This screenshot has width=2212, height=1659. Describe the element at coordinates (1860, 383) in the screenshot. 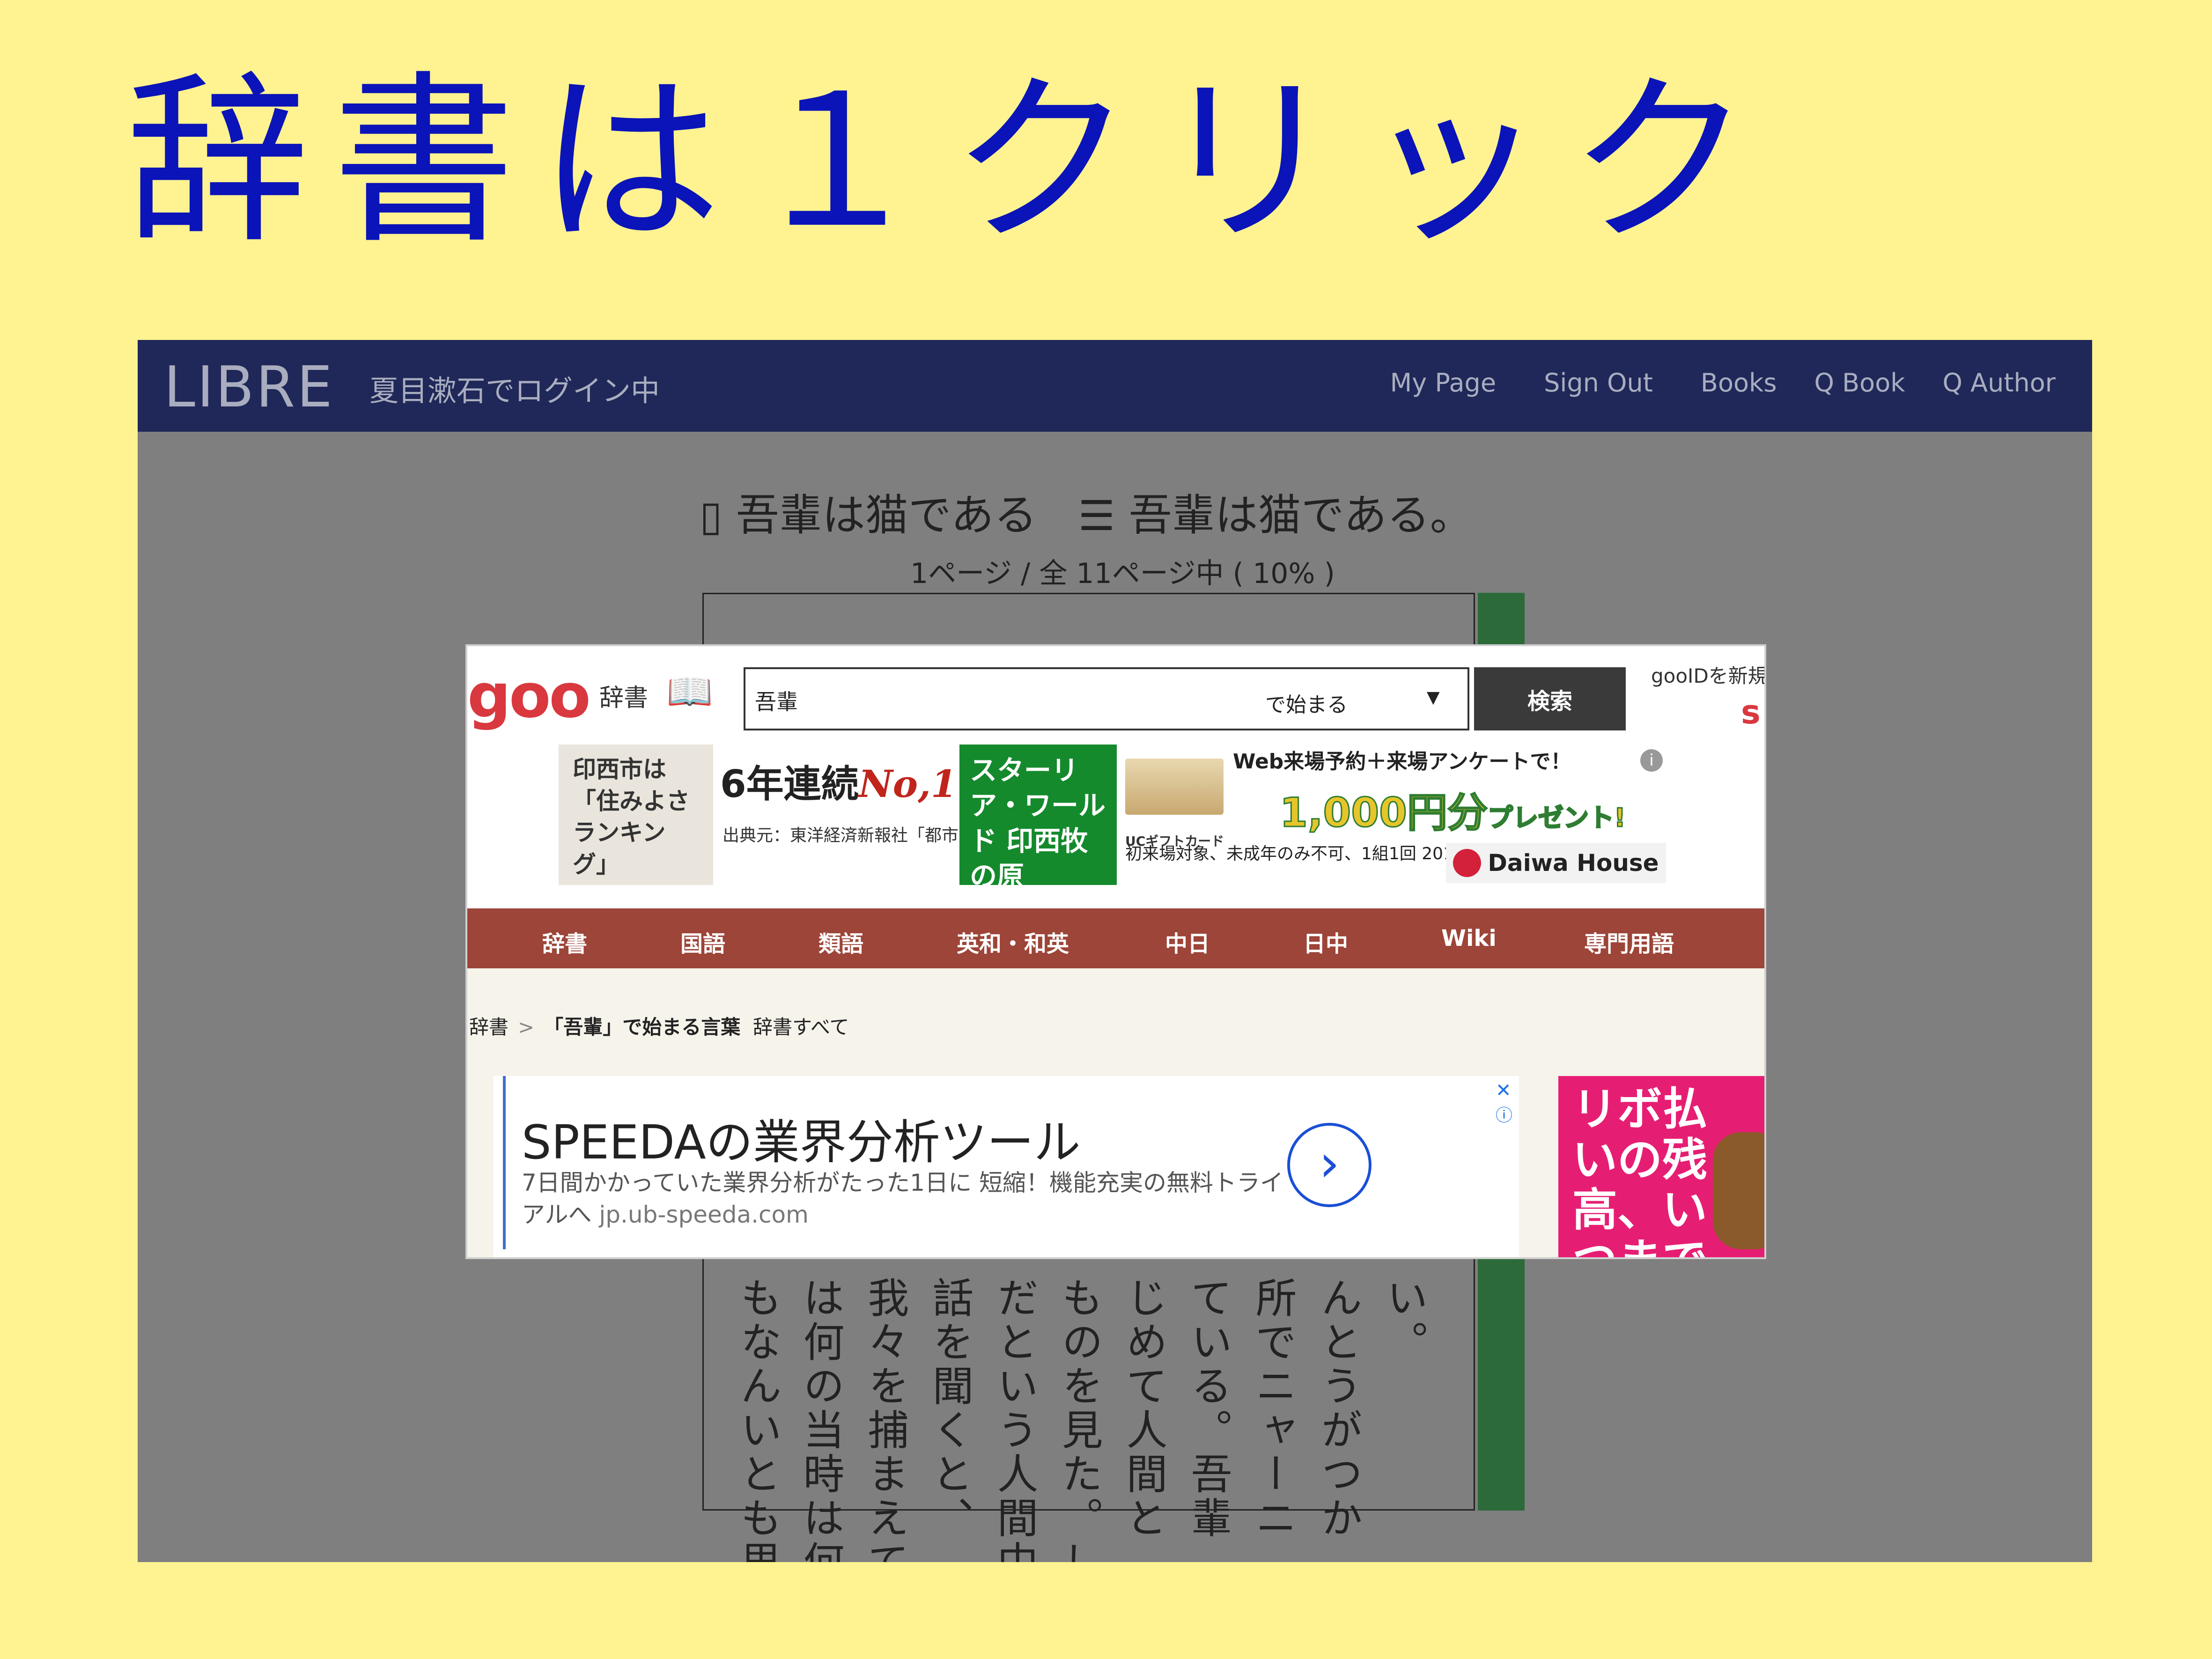

I see `nav-search-book: Q Book` at that location.